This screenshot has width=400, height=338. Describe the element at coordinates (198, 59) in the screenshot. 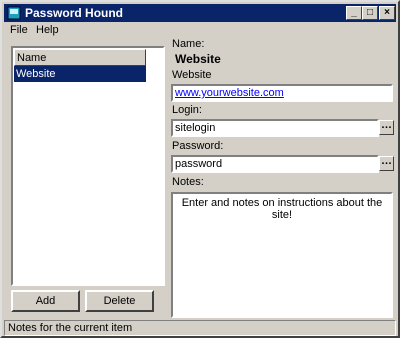

I see `name-value: Website` at that location.